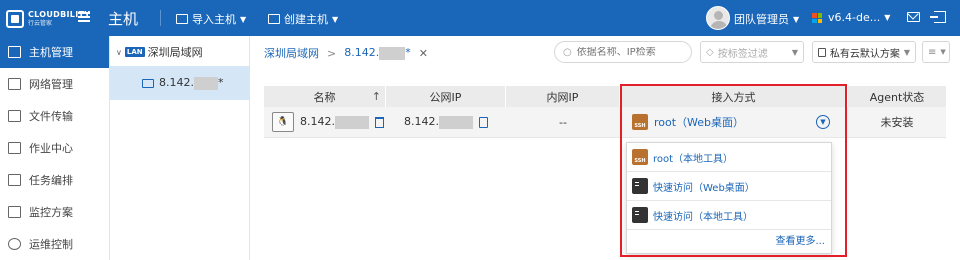 This screenshot has width=960, height=260. I want to click on chevron-down-icon: ∨, so click(119, 52).